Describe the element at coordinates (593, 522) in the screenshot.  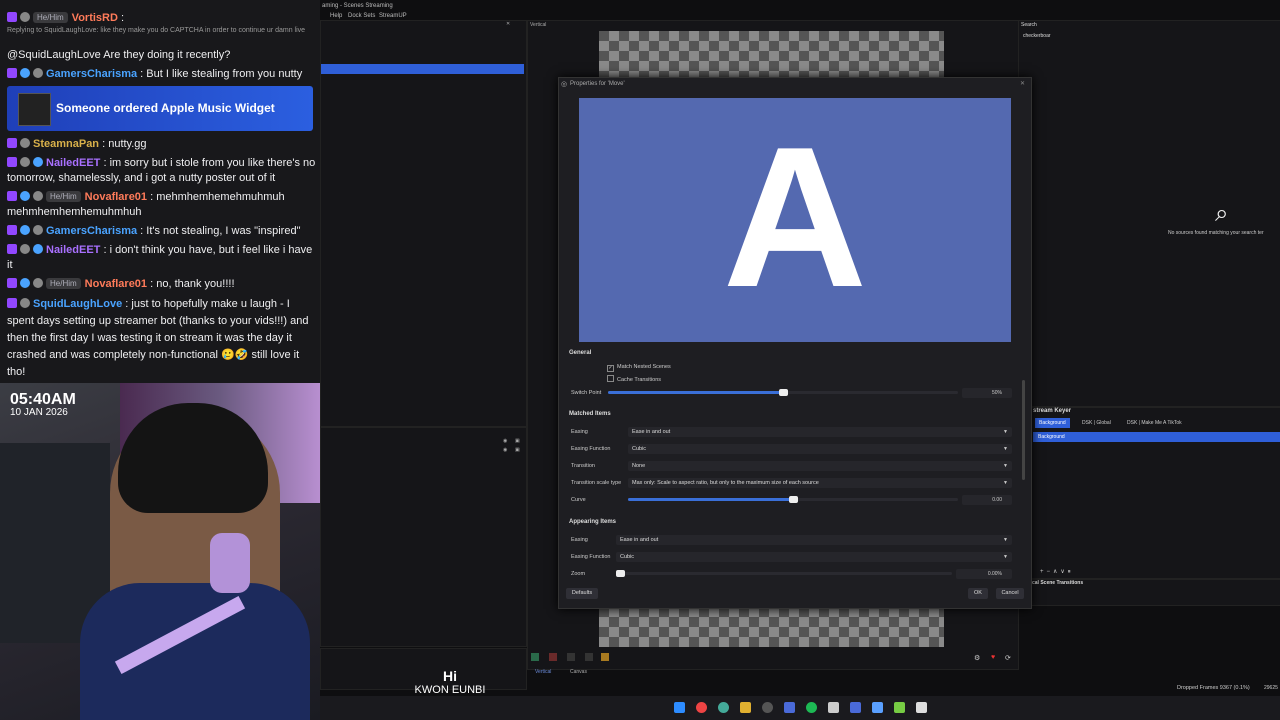
I see `section-appearing-items: Appearing Items` at that location.